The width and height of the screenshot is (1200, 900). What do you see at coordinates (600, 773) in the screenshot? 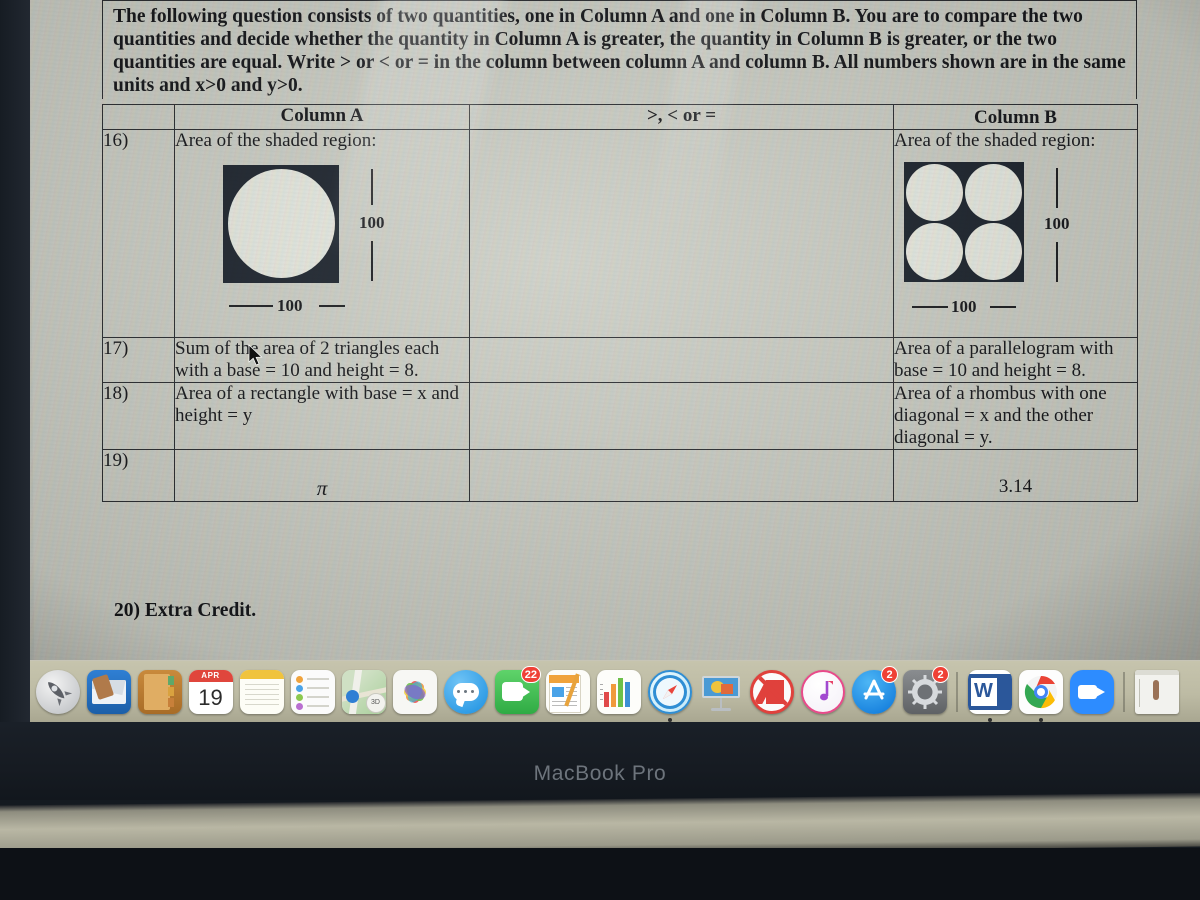
I see `laptop-brand-label: MacBook Pro` at bounding box center [600, 773].